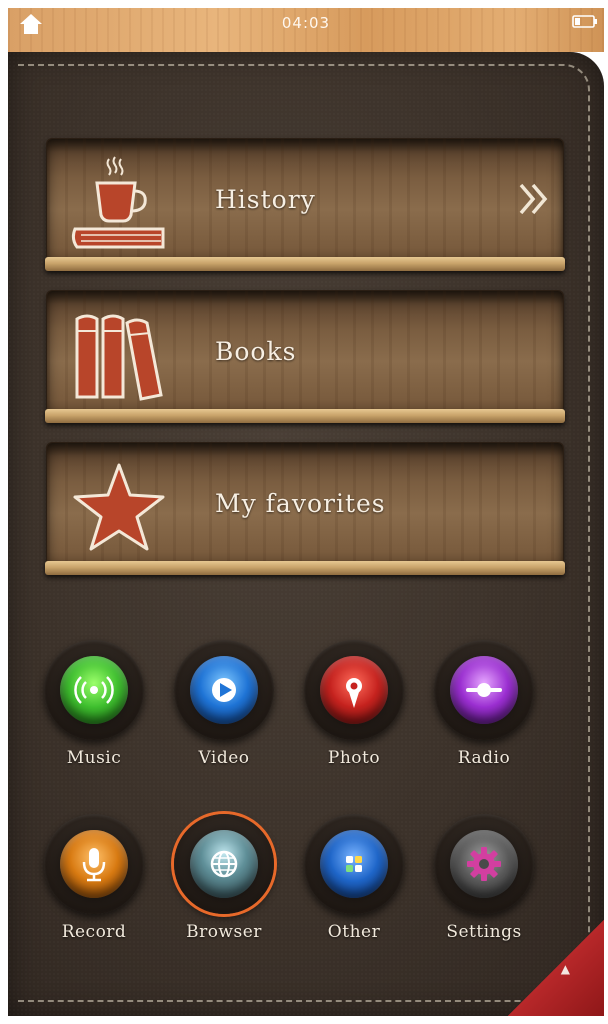  Describe the element at coordinates (354, 693) in the screenshot. I see `photo-icon` at that location.